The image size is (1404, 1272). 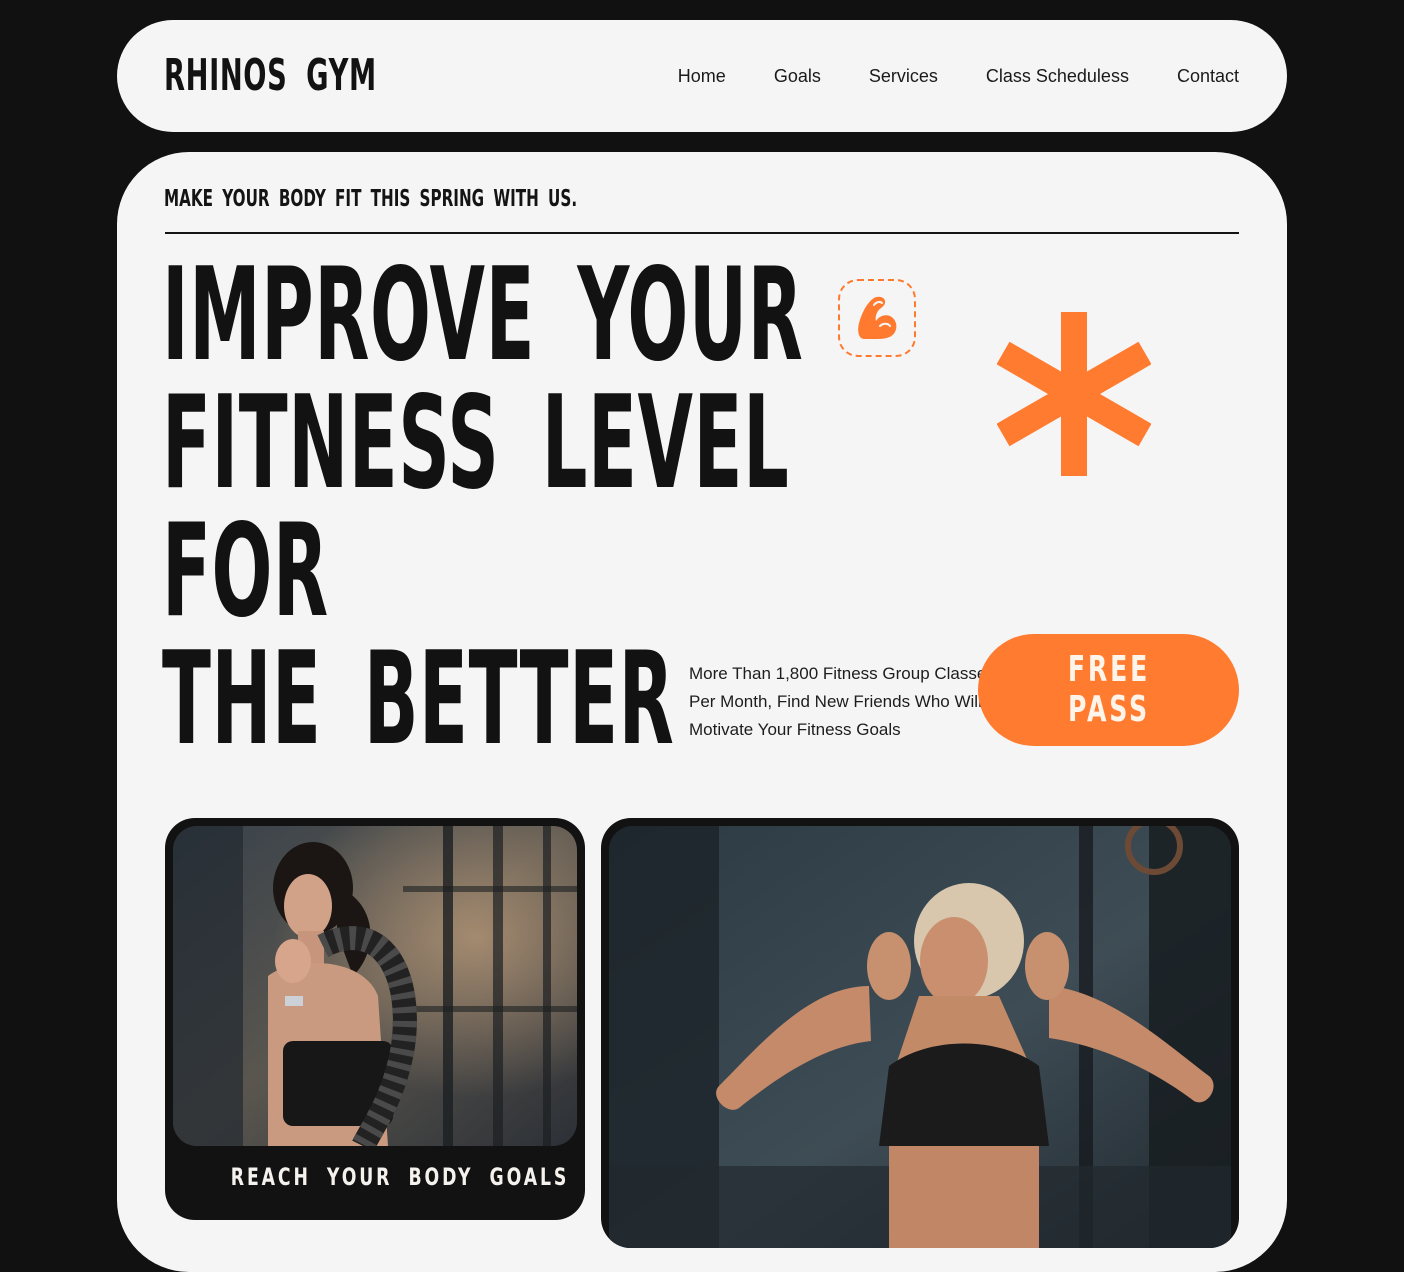 I want to click on headline-line-3: FOR, so click(x=245, y=571).